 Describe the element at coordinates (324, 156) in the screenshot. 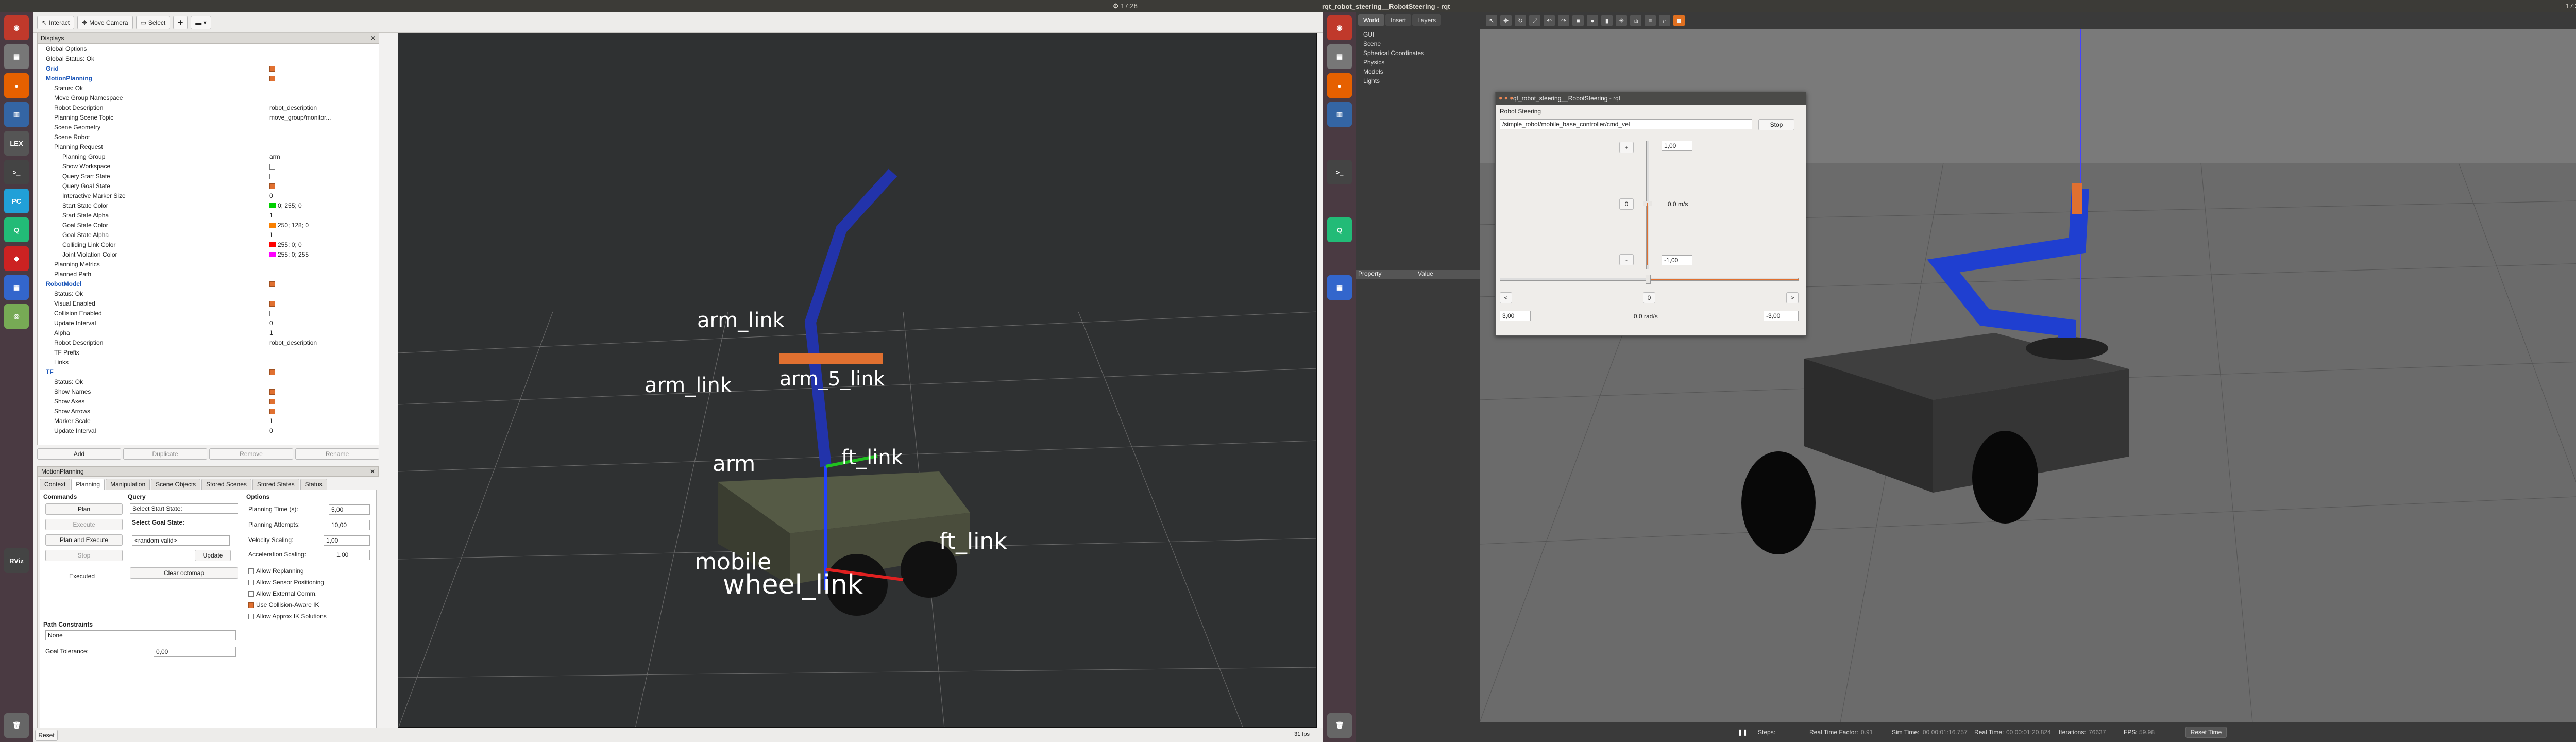

I see `tree-row-value: arm` at that location.